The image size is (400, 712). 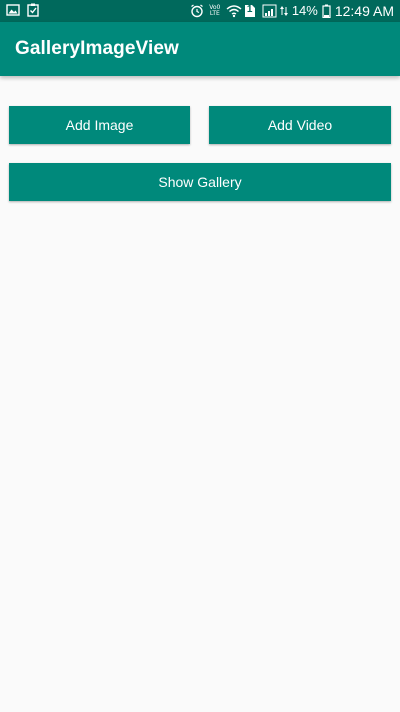 What do you see at coordinates (214, 13) in the screenshot?
I see `lte-label: LTE` at bounding box center [214, 13].